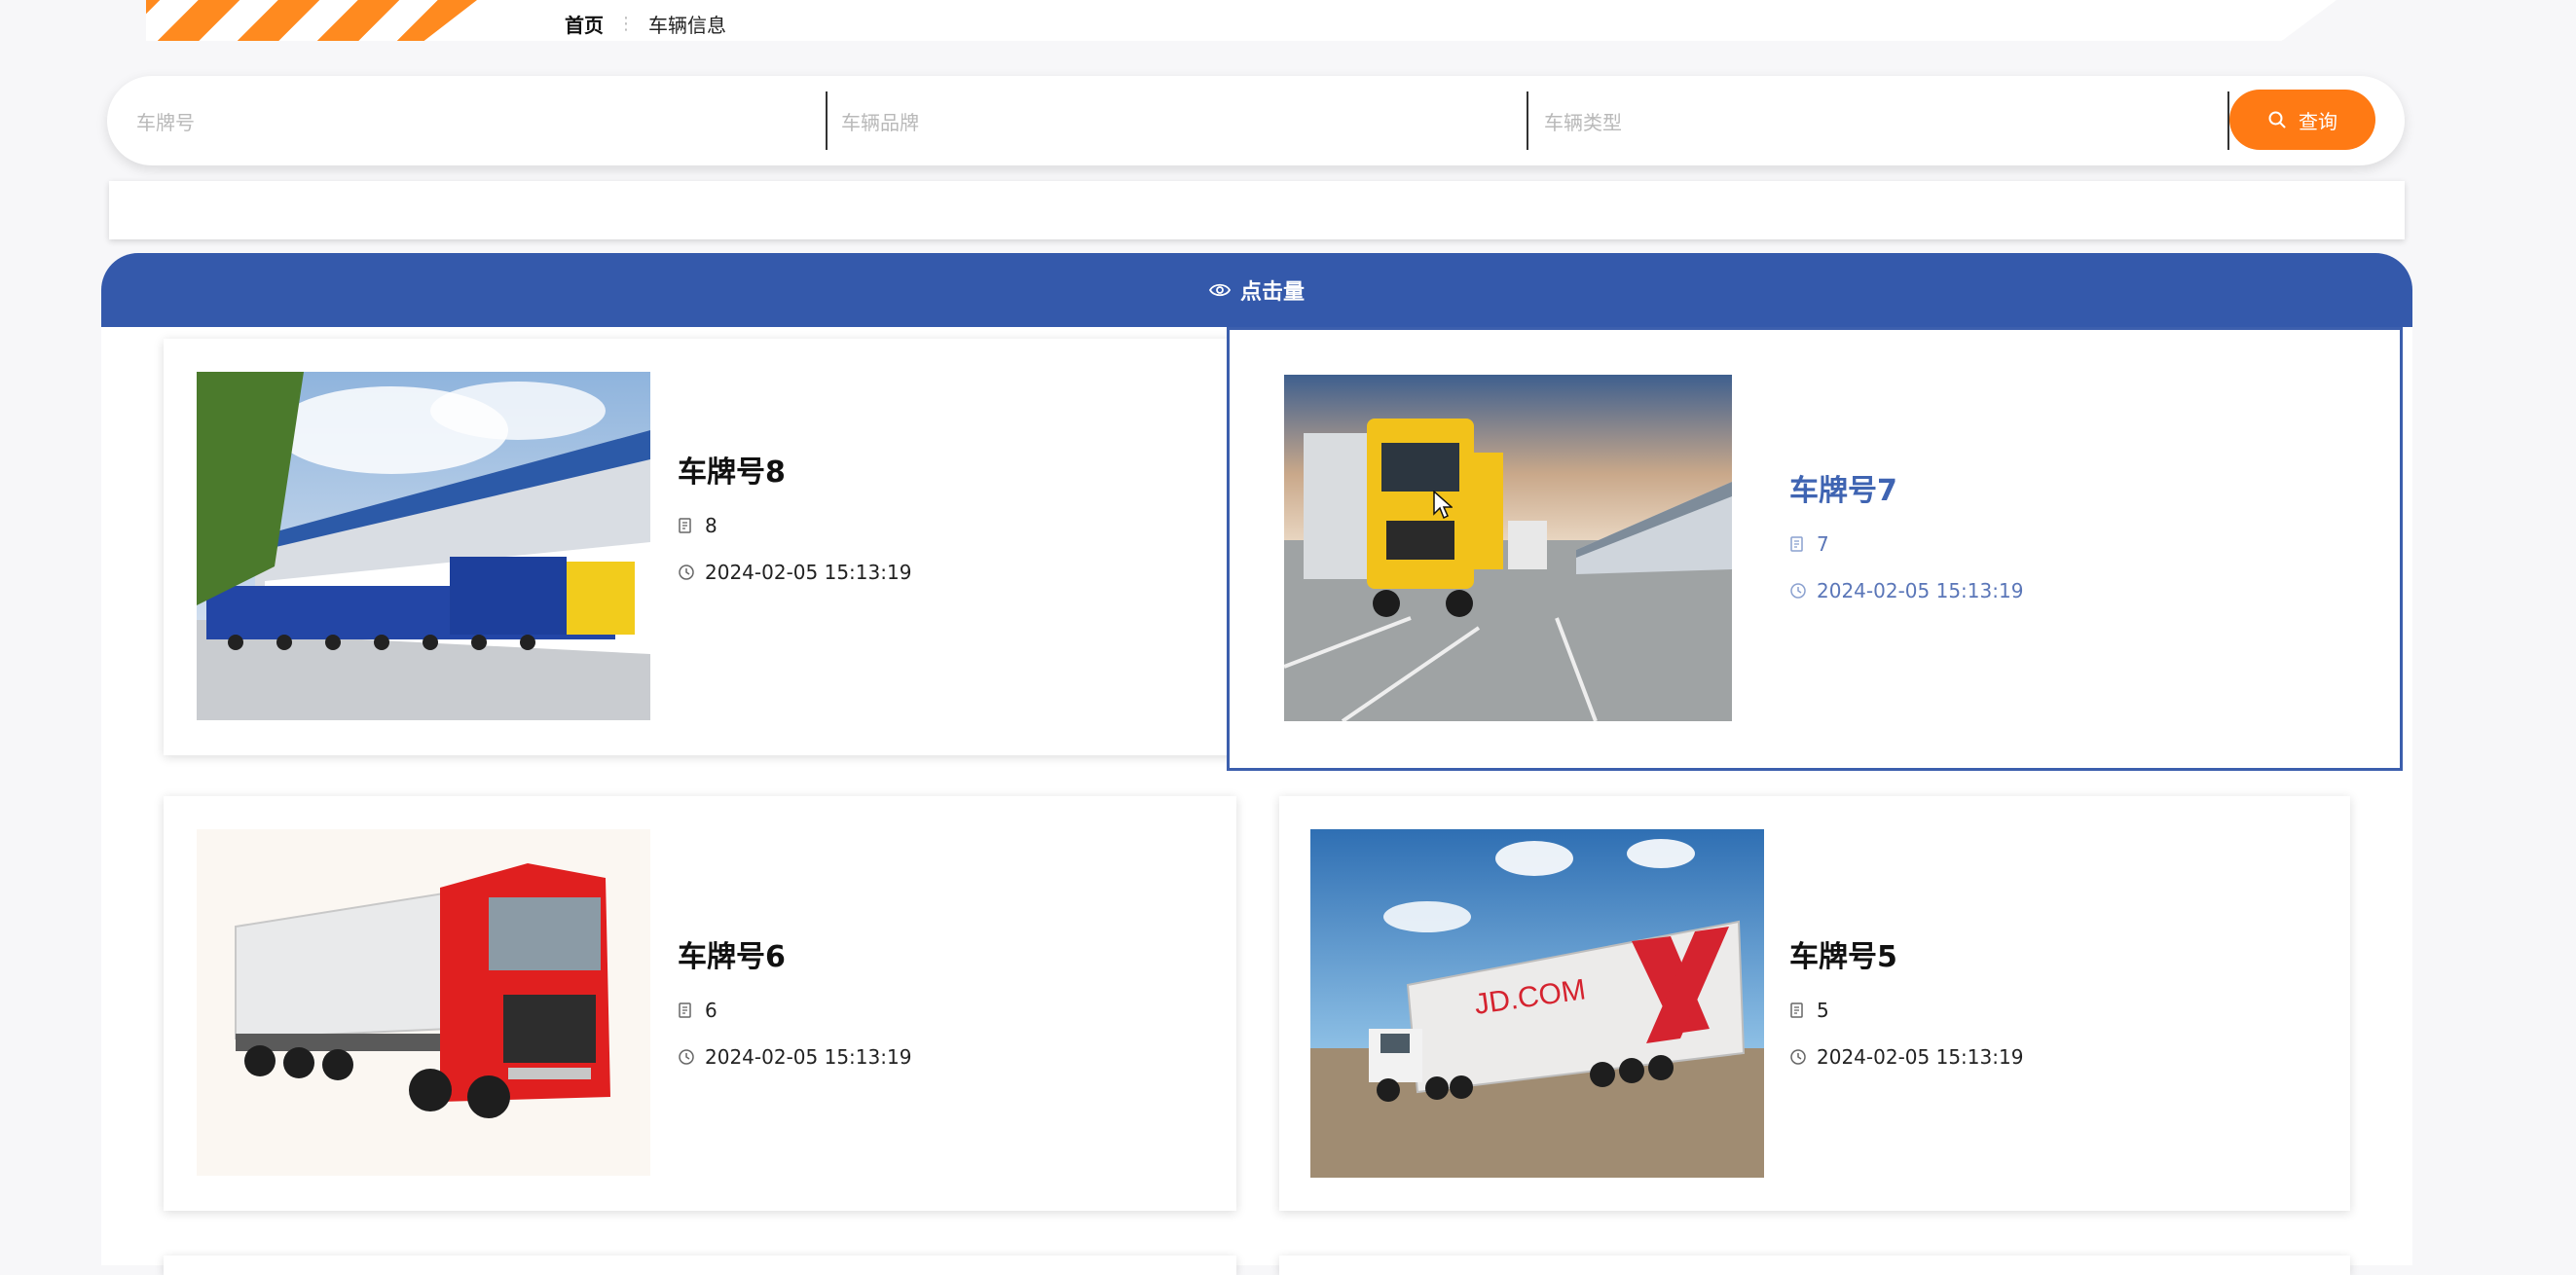 The height and width of the screenshot is (1275, 2576). I want to click on vehicle-plate-title: 车牌号8, so click(732, 472).